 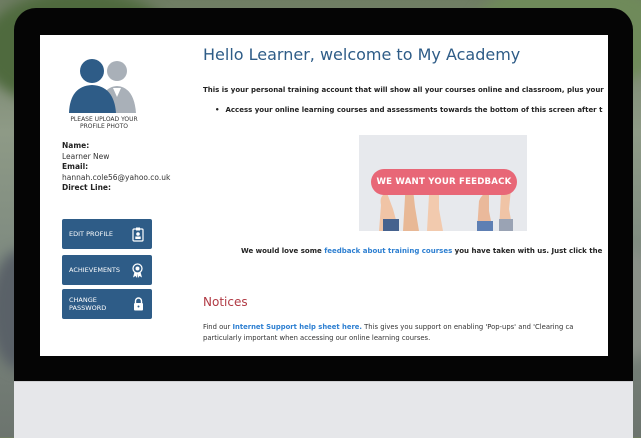 I want to click on achievements-button: ACHIEVEMENTS, so click(x=107, y=270).